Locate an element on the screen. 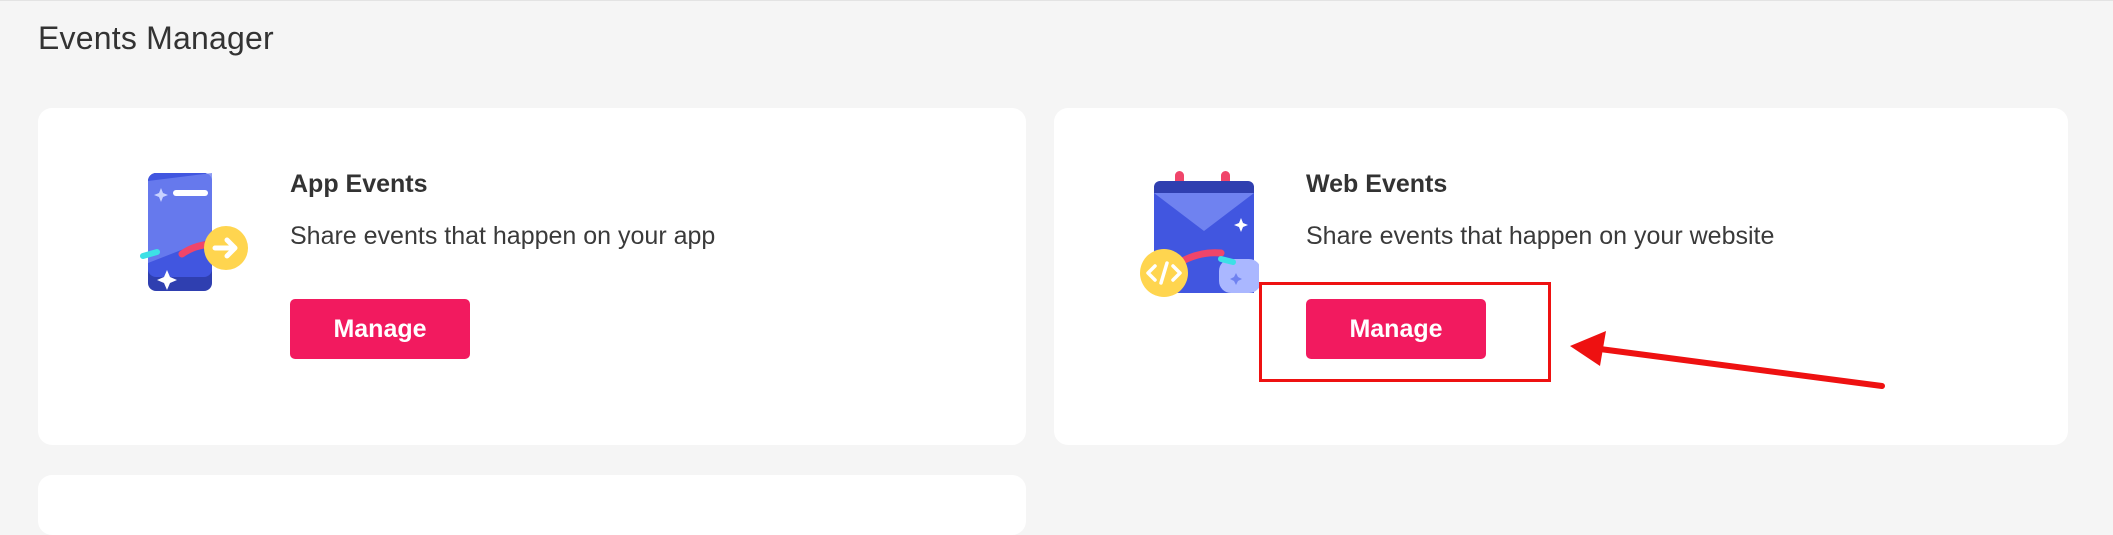  app-events-icon is located at coordinates (194, 232).